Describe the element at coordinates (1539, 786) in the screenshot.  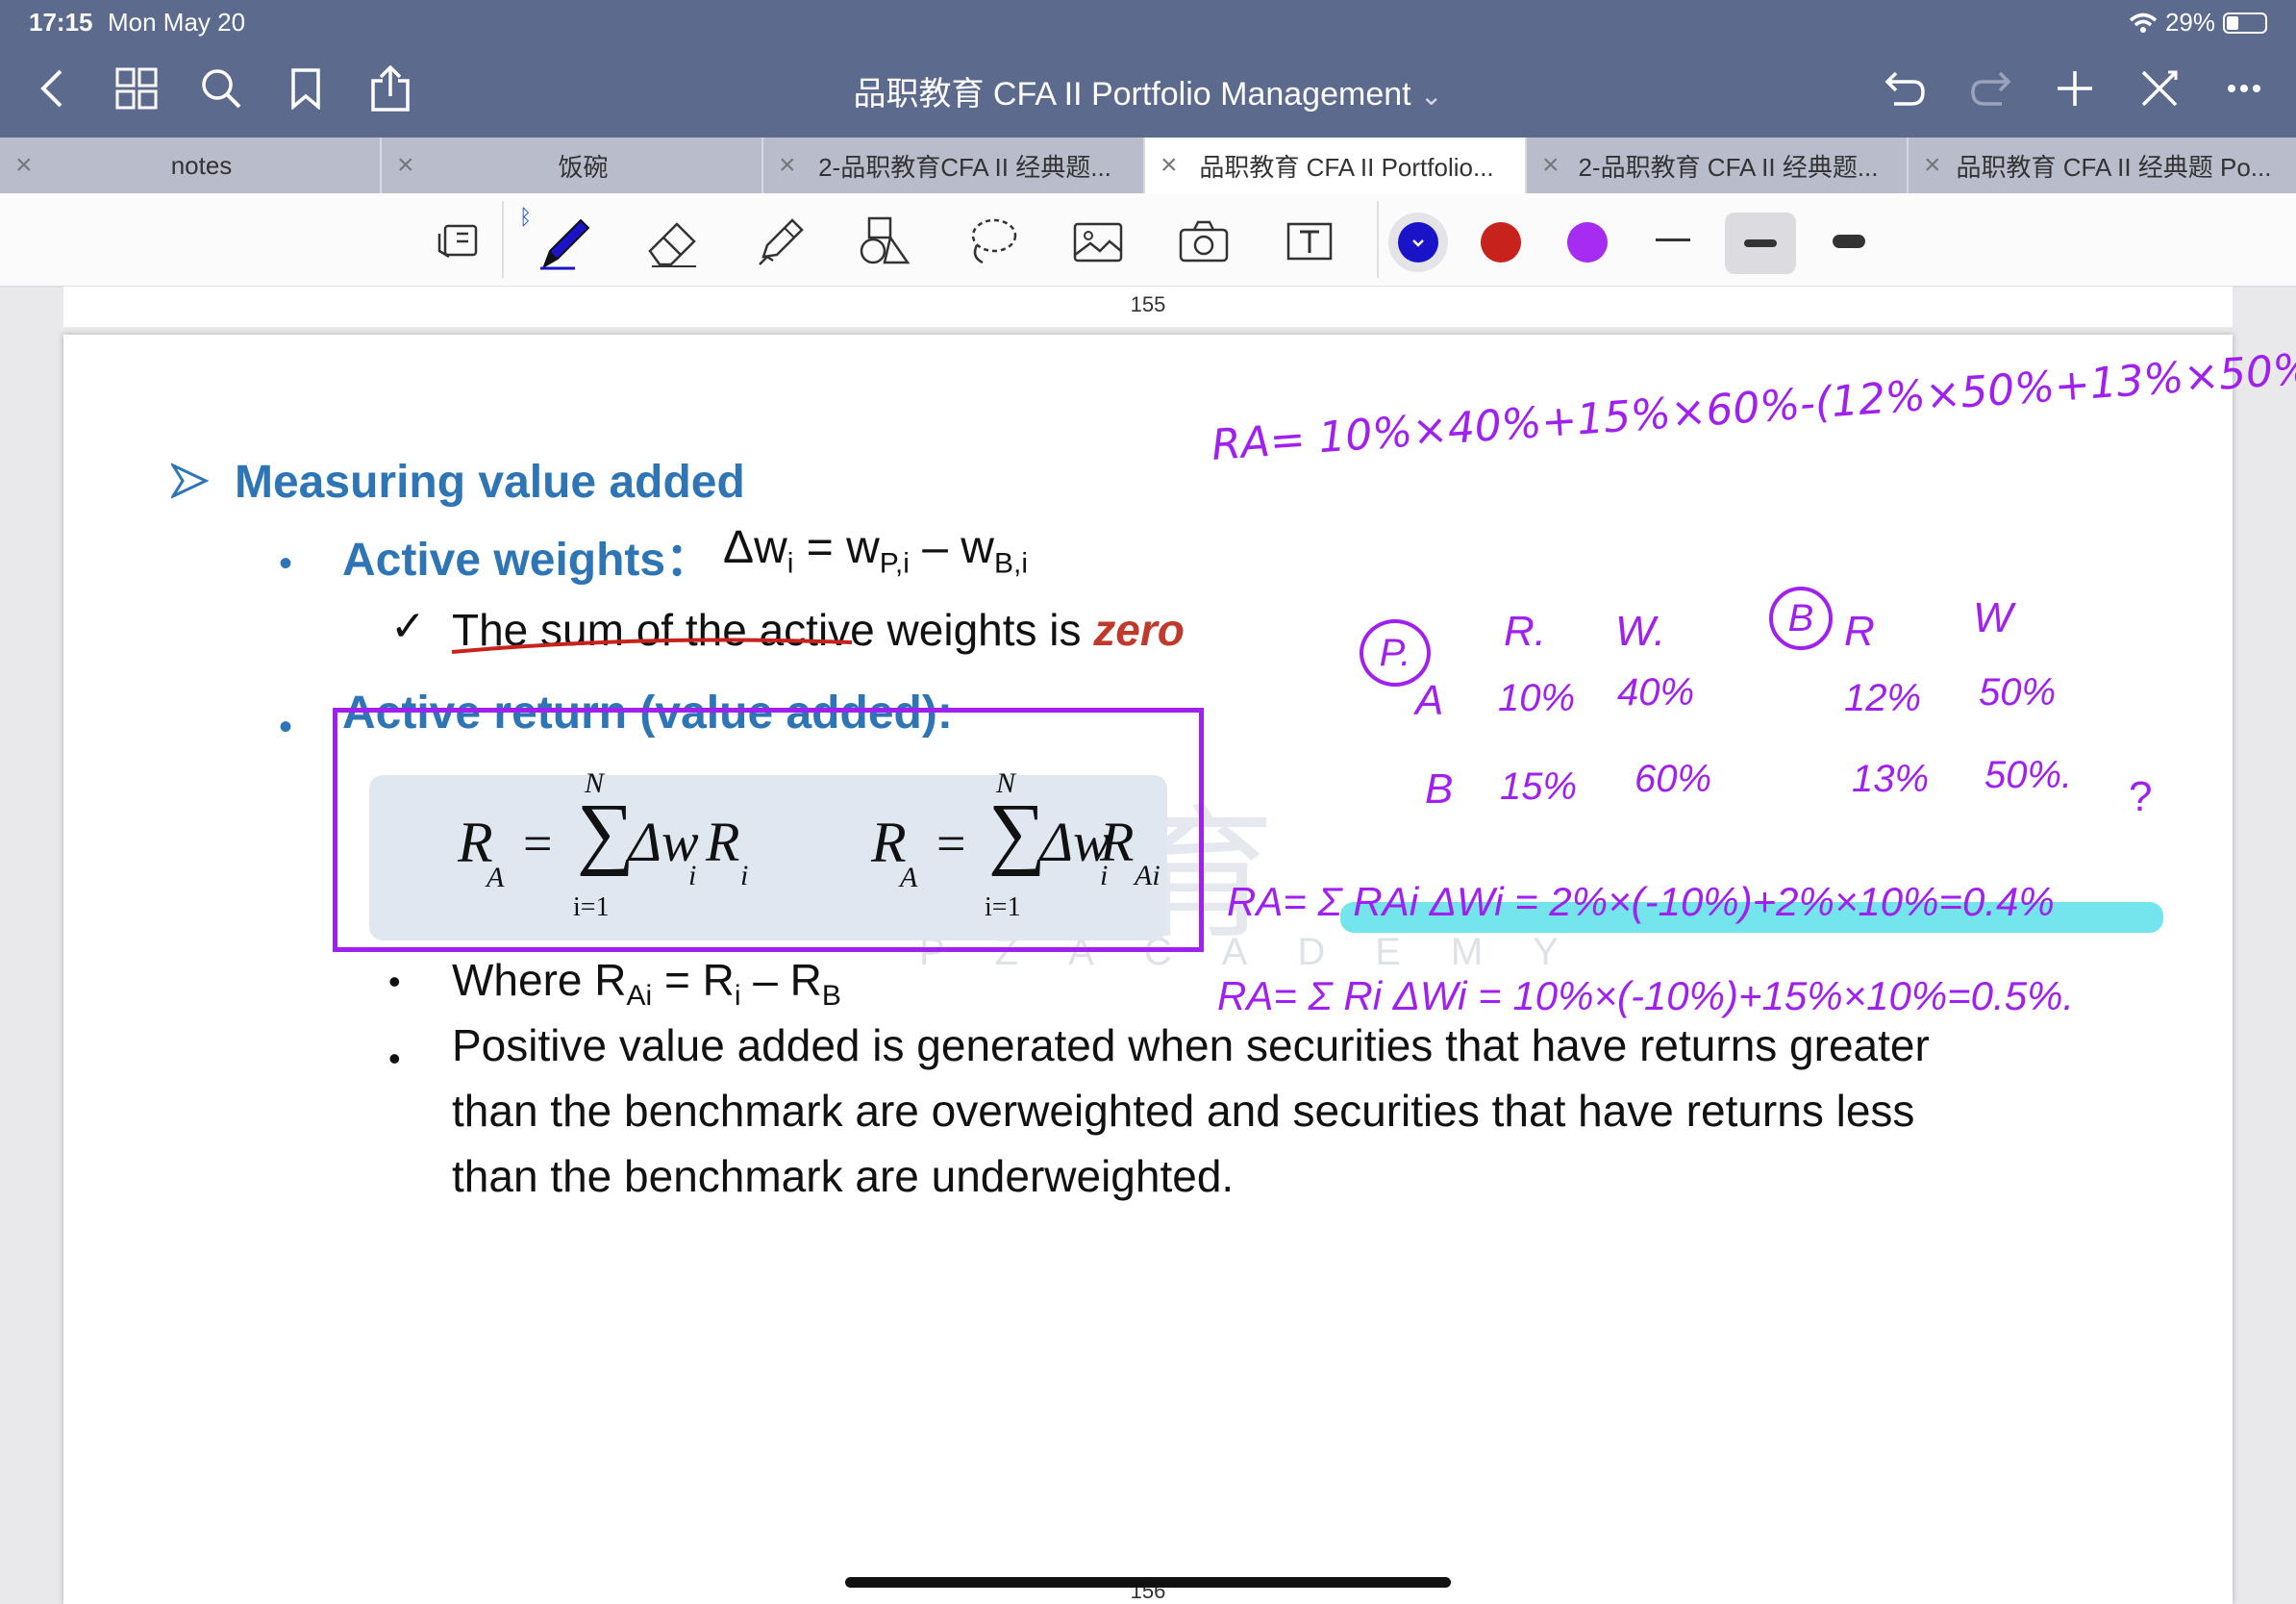
I see `handwriting-b-r: 15%` at that location.